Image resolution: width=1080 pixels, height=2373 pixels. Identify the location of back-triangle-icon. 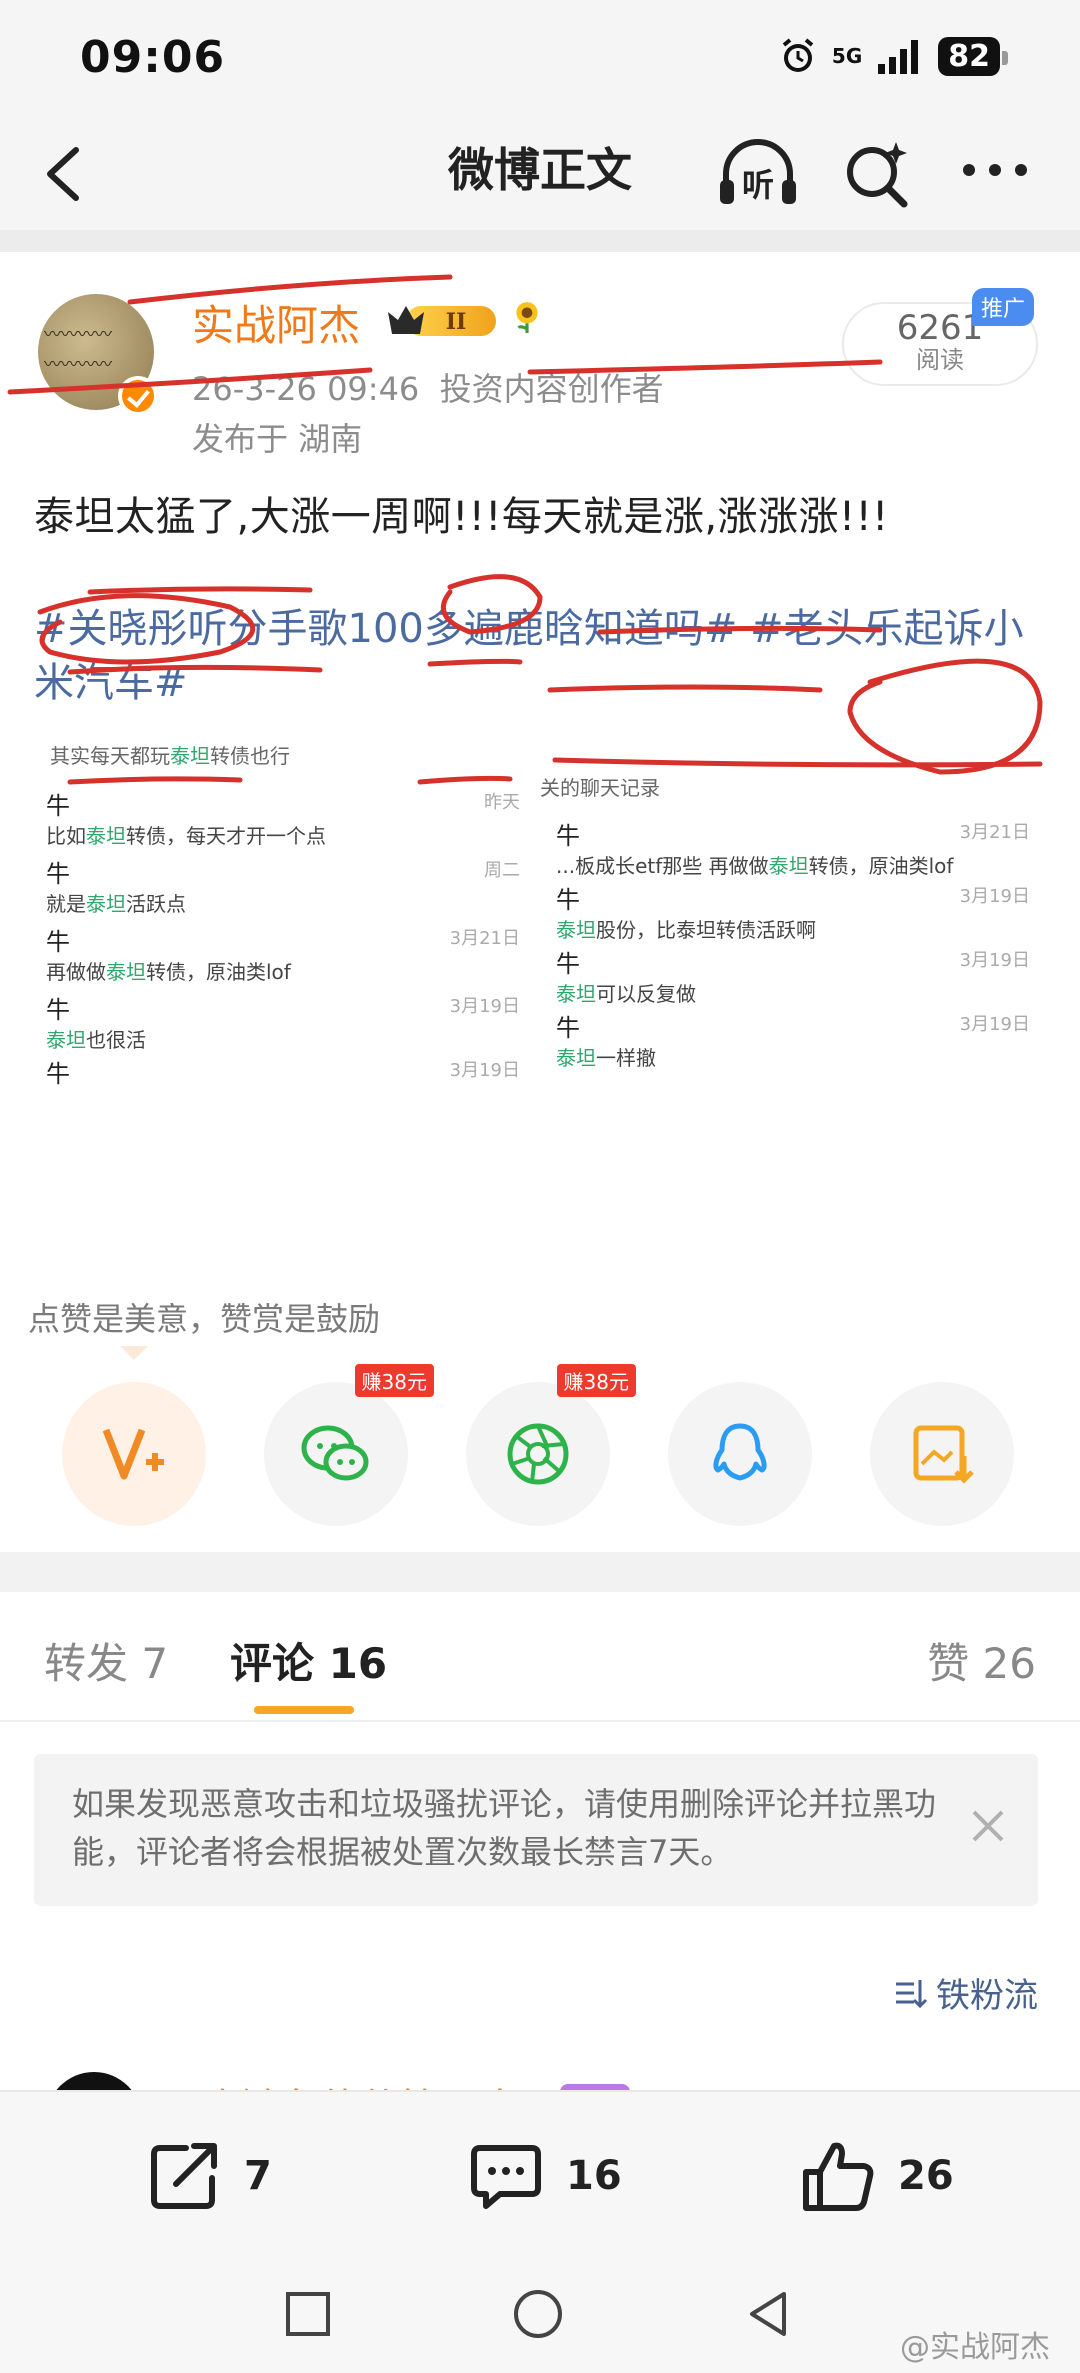
(768, 2314).